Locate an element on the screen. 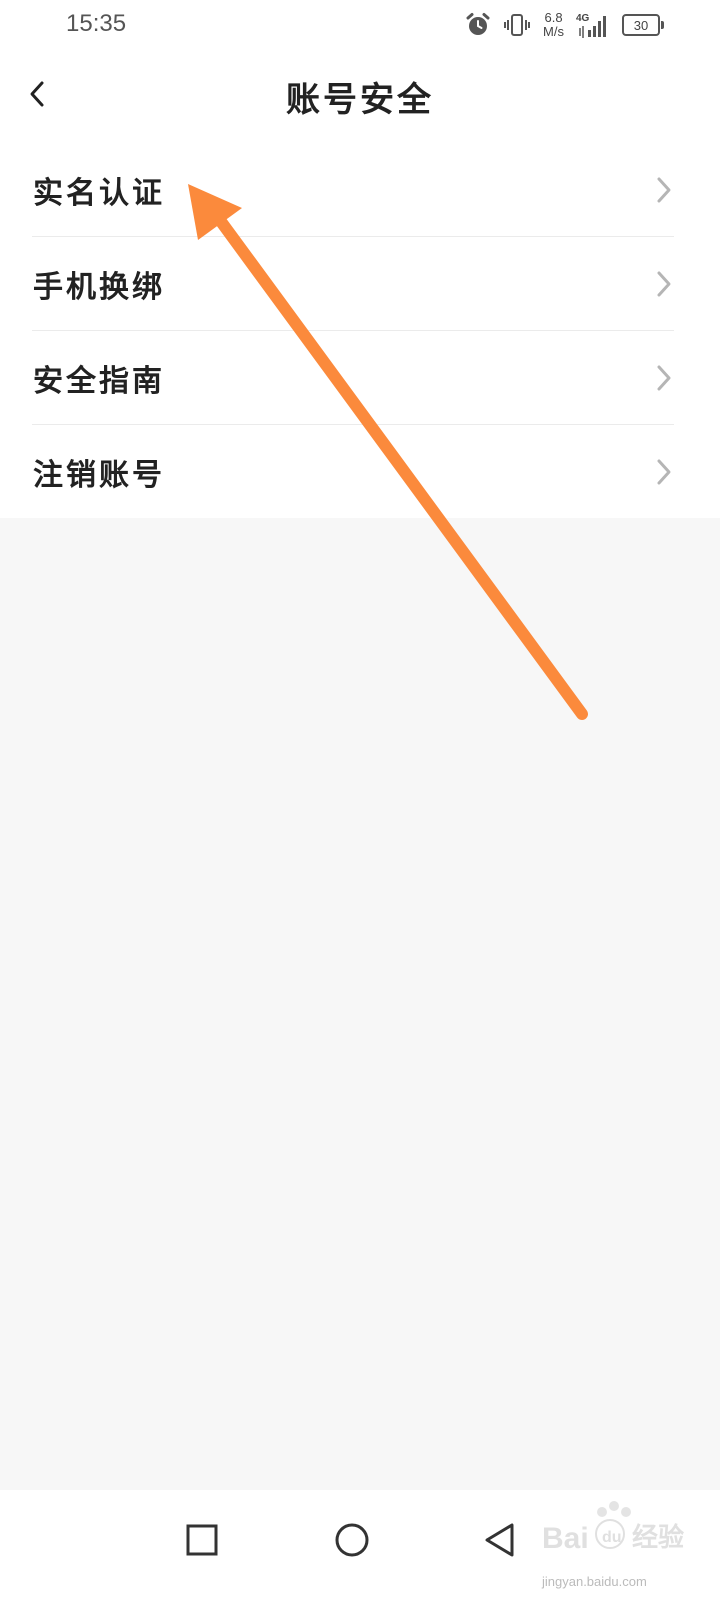  menu-item-label: 手机换绑 is located at coordinates (99, 287).